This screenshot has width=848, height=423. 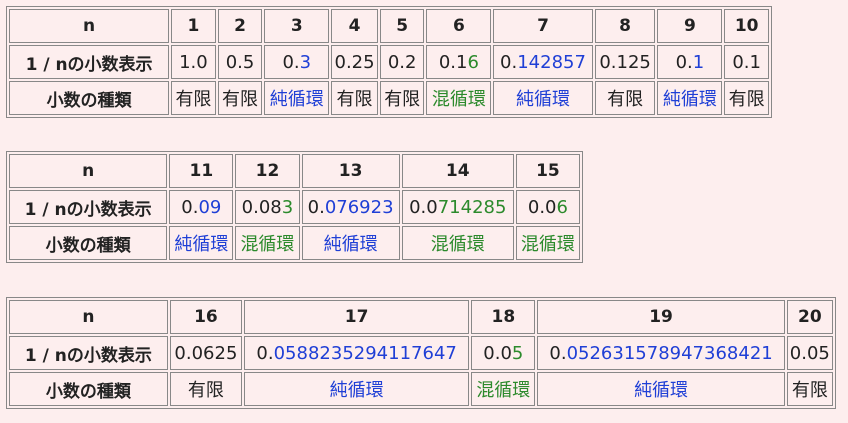 I want to click on decimal-cell: 0.06, so click(x=547, y=207).